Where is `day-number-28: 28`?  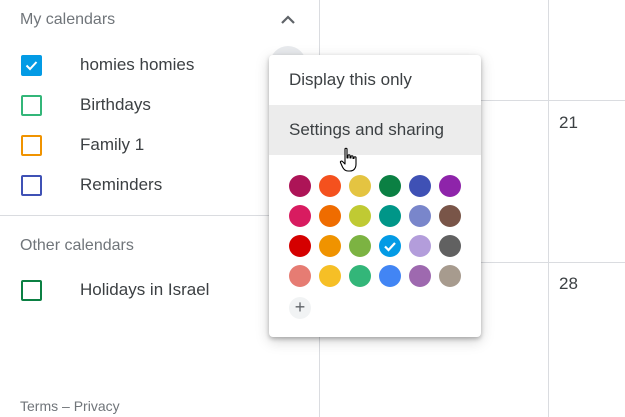
day-number-28: 28 is located at coordinates (568, 284).